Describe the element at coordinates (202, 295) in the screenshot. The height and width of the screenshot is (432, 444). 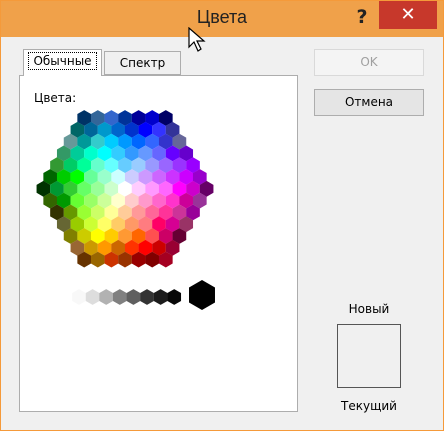
I see `black-color-cell` at that location.